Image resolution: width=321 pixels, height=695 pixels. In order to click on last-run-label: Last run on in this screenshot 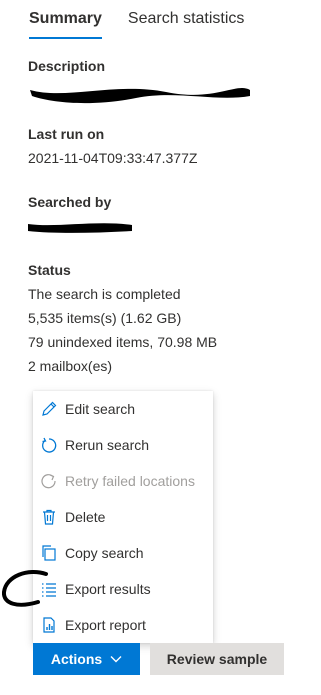, I will do `click(66, 134)`.